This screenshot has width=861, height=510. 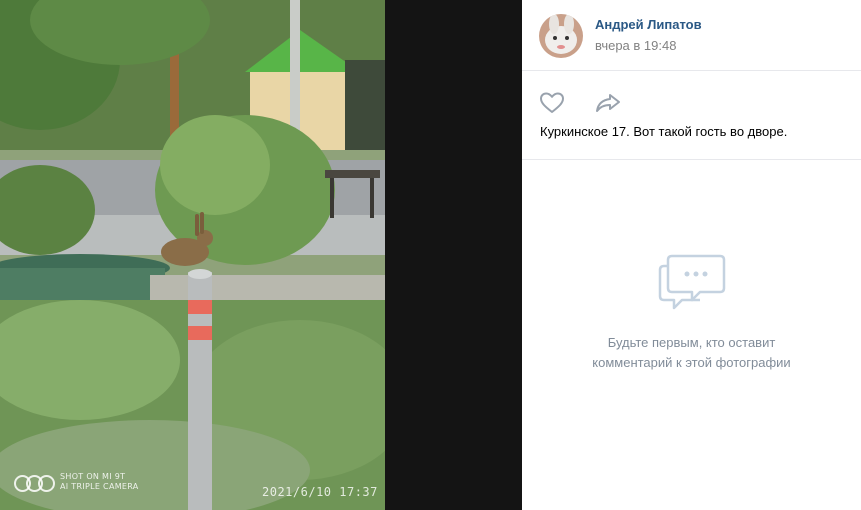 I want to click on divider, so click(x=691, y=159).